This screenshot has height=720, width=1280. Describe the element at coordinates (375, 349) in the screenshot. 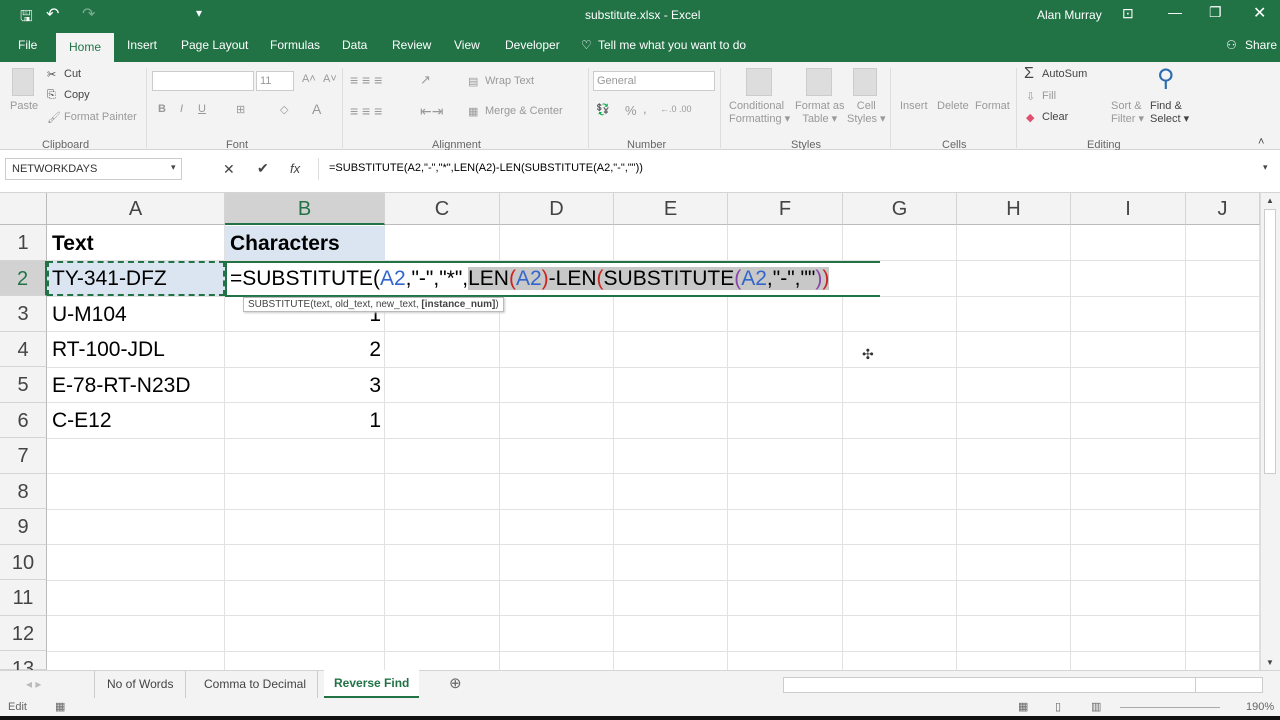

I see `cell-B4: 2` at that location.